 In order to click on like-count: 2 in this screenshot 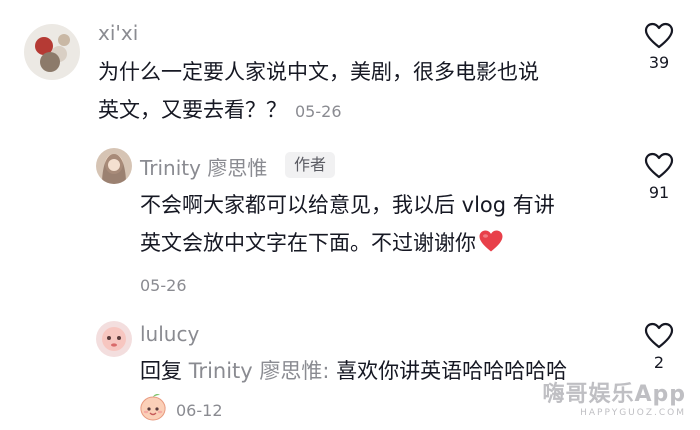, I will do `click(659, 362)`.